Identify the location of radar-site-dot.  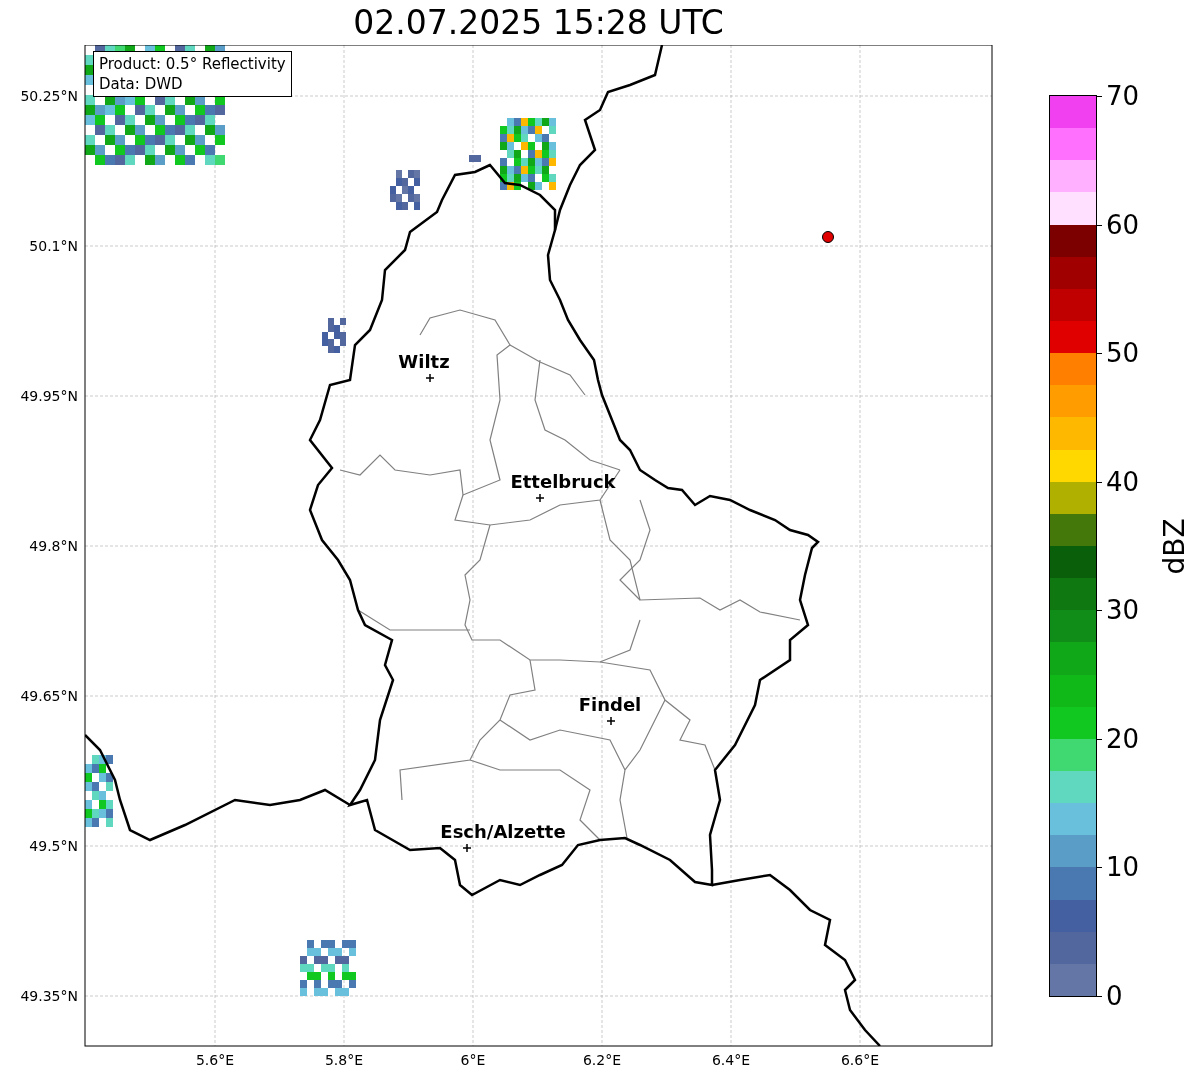
(828, 237).